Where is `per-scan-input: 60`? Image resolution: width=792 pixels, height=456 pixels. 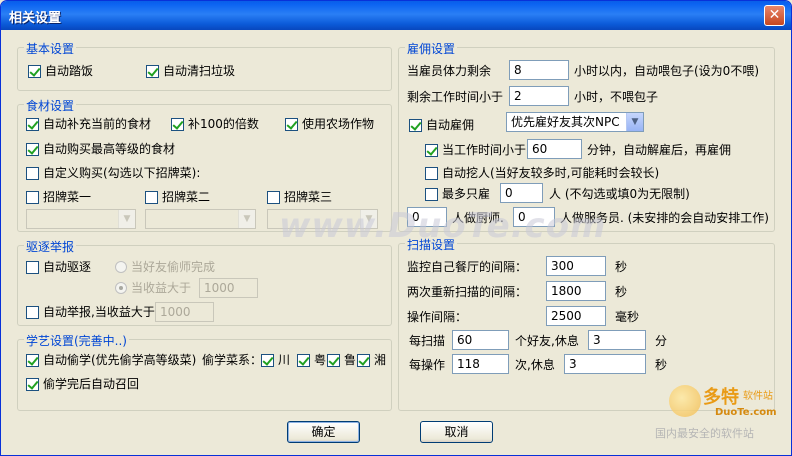
per-scan-input: 60 is located at coordinates (480, 340).